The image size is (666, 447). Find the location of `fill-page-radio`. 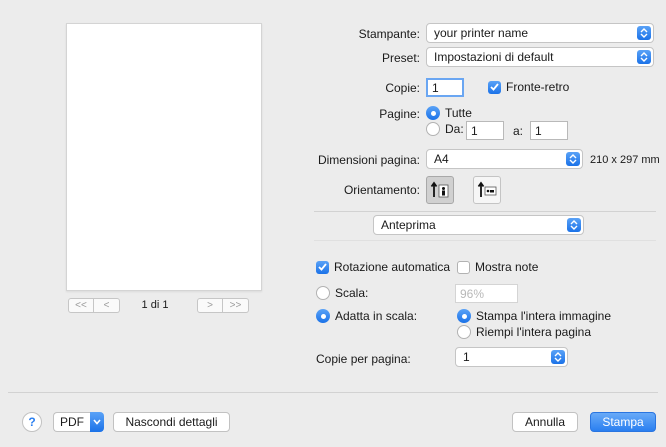

fill-page-radio is located at coordinates (464, 332).